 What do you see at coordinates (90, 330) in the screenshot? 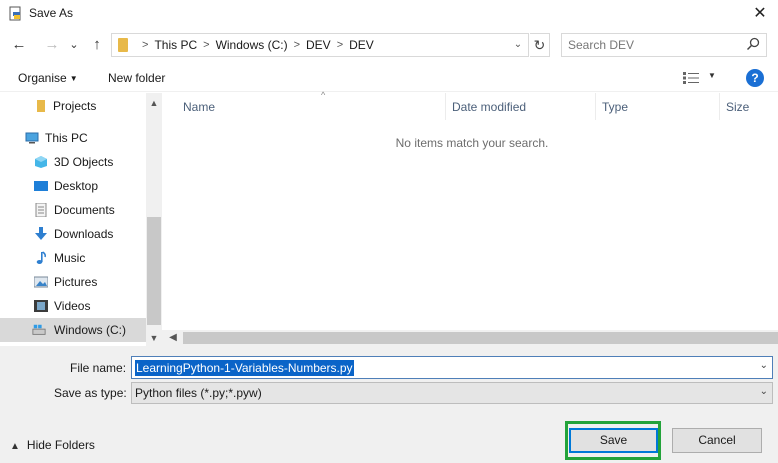
I see `sidebar-item-label: Windows (C:)` at bounding box center [90, 330].